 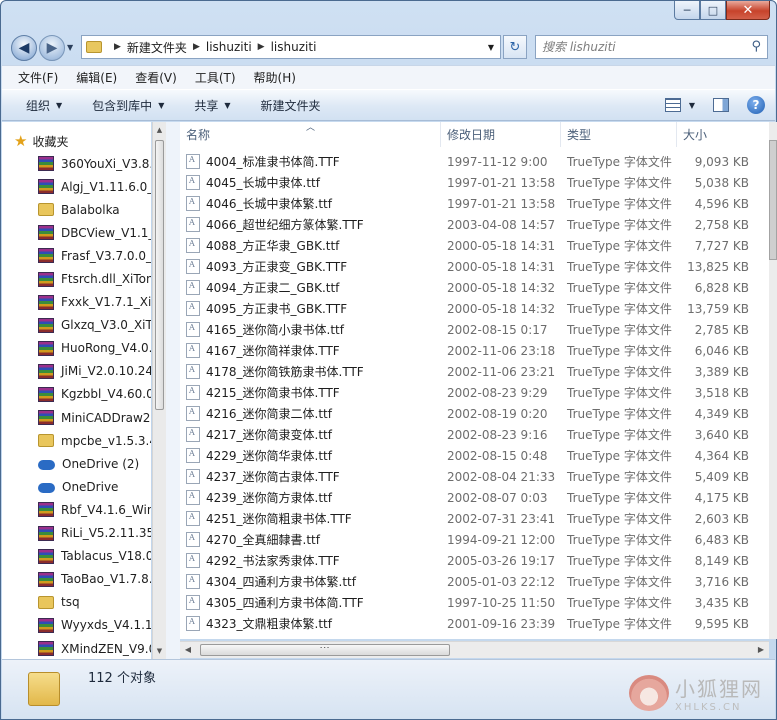 What do you see at coordinates (94, 209) in the screenshot?
I see `nav-item: Balabolka` at bounding box center [94, 209].